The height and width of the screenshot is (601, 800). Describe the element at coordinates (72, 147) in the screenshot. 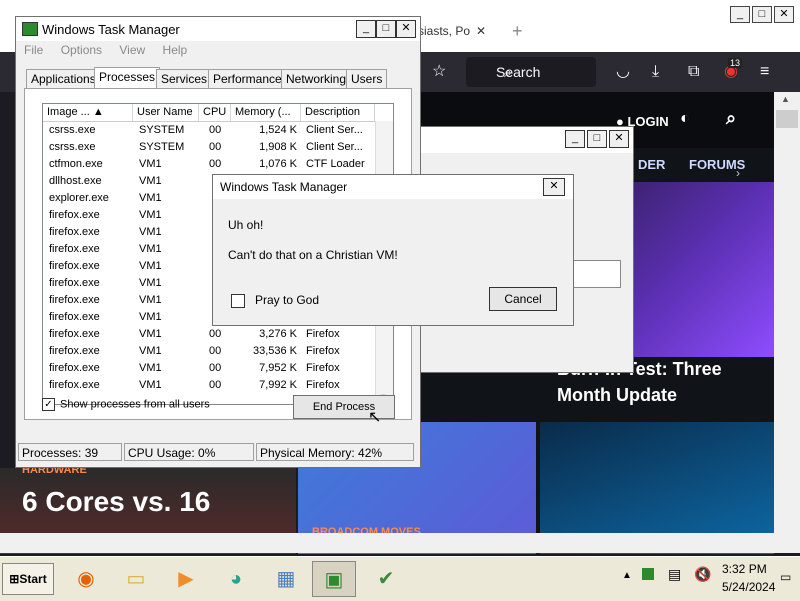

I see `cell-image: csrss.exe` at that location.